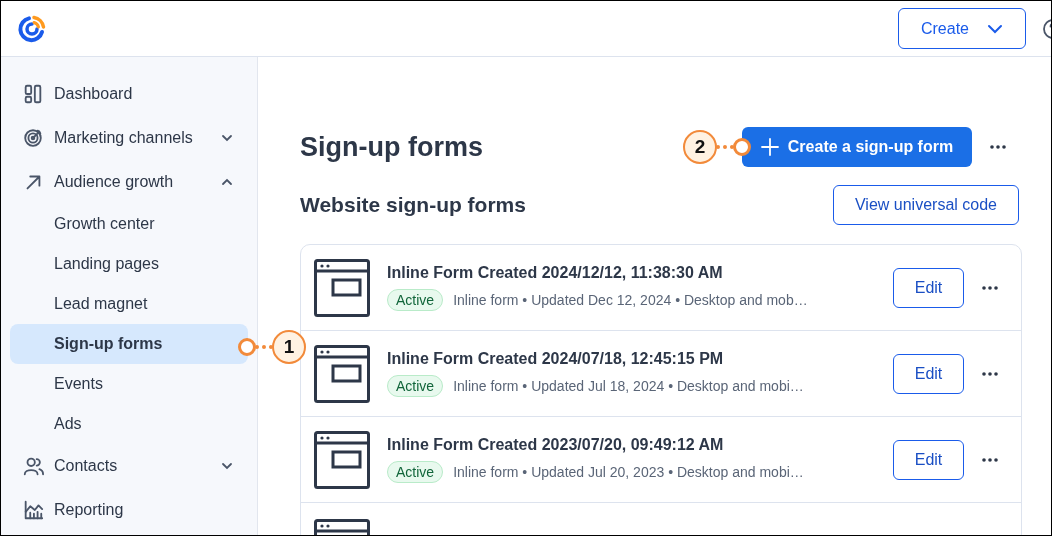  I want to click on sidebar-item: Lead magnet, so click(129, 304).